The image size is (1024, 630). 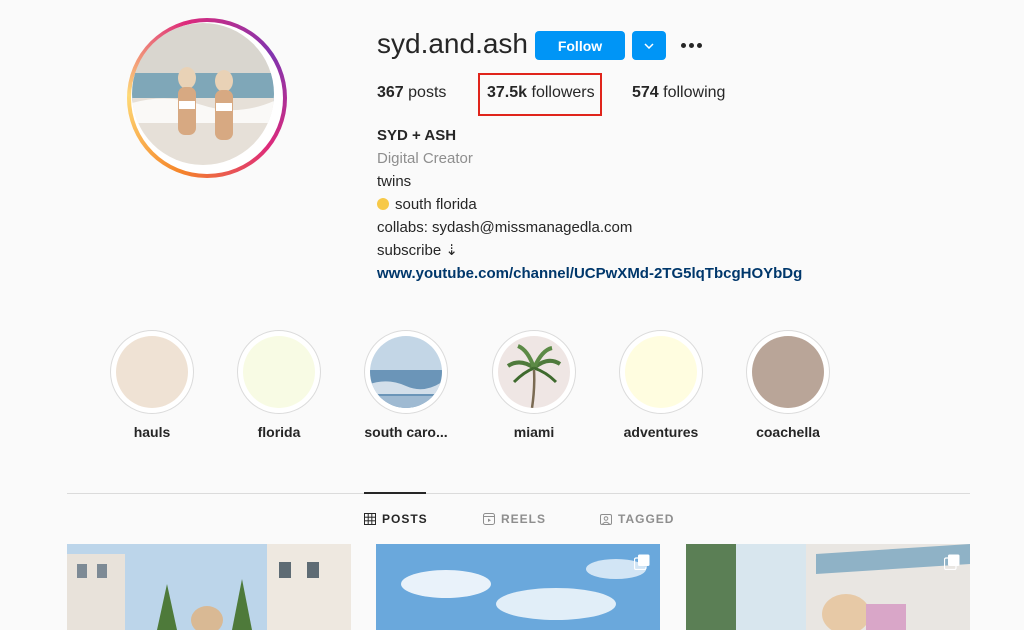 I want to click on tab-label: POSTS, so click(x=405, y=519).